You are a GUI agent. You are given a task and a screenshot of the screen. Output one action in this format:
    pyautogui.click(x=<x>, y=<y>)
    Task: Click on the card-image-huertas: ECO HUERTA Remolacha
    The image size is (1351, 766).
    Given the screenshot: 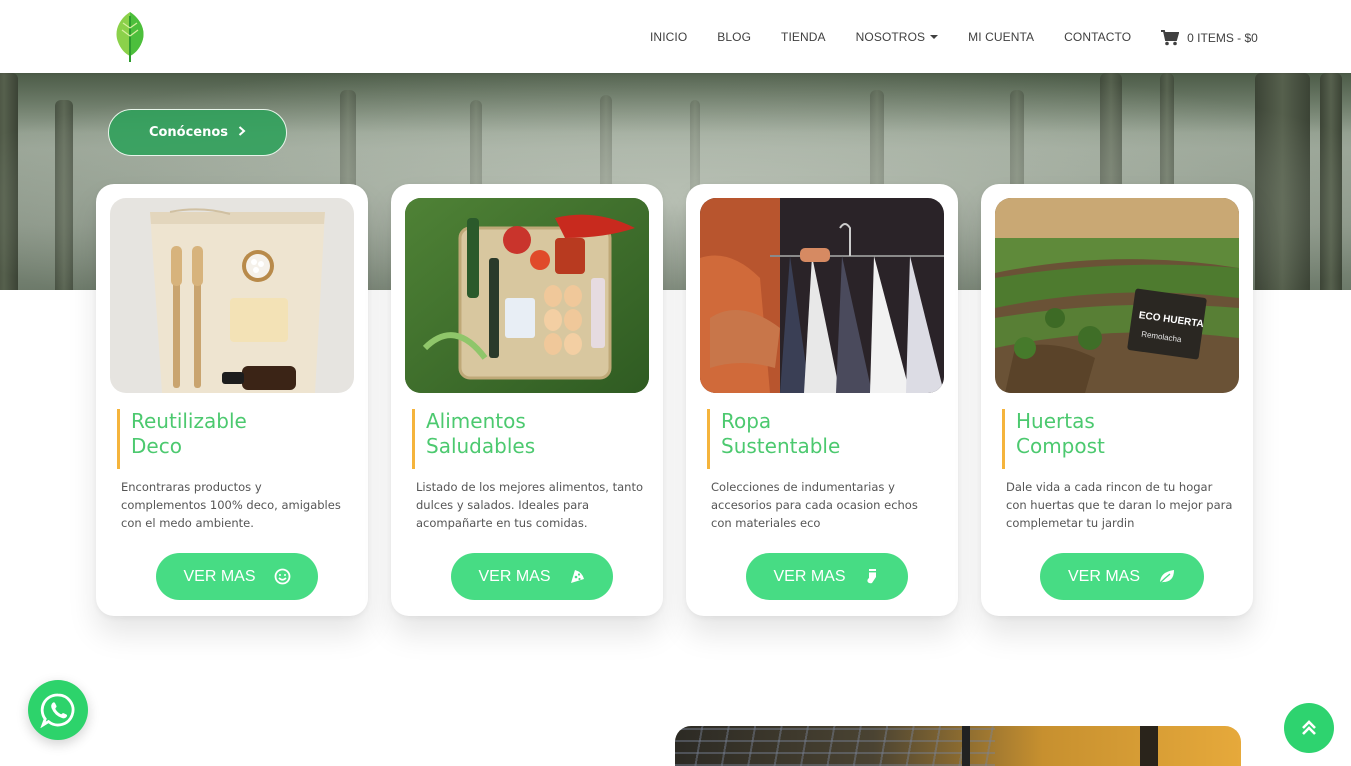 What is the action you would take?
    pyautogui.click(x=1117, y=295)
    